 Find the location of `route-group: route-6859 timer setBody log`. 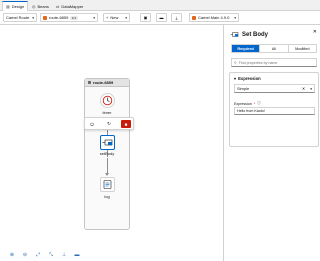

route-group: route-6859 timer setBody log is located at coordinates (107, 154).